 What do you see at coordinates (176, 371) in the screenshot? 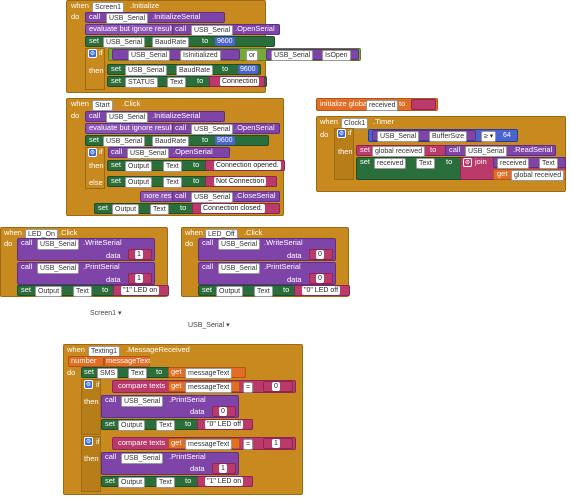
I see `get-label: get` at bounding box center [176, 371].